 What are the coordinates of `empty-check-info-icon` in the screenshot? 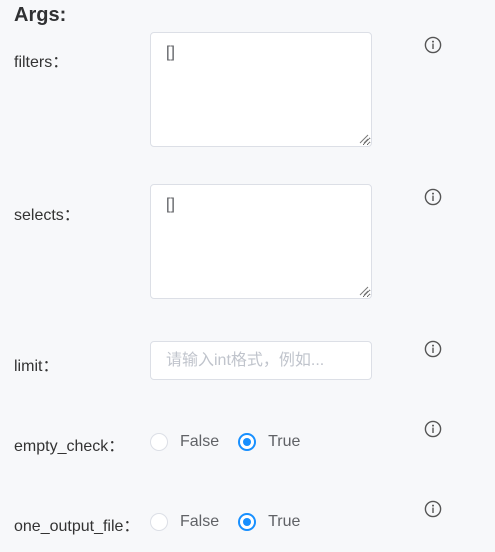 It's located at (433, 429).